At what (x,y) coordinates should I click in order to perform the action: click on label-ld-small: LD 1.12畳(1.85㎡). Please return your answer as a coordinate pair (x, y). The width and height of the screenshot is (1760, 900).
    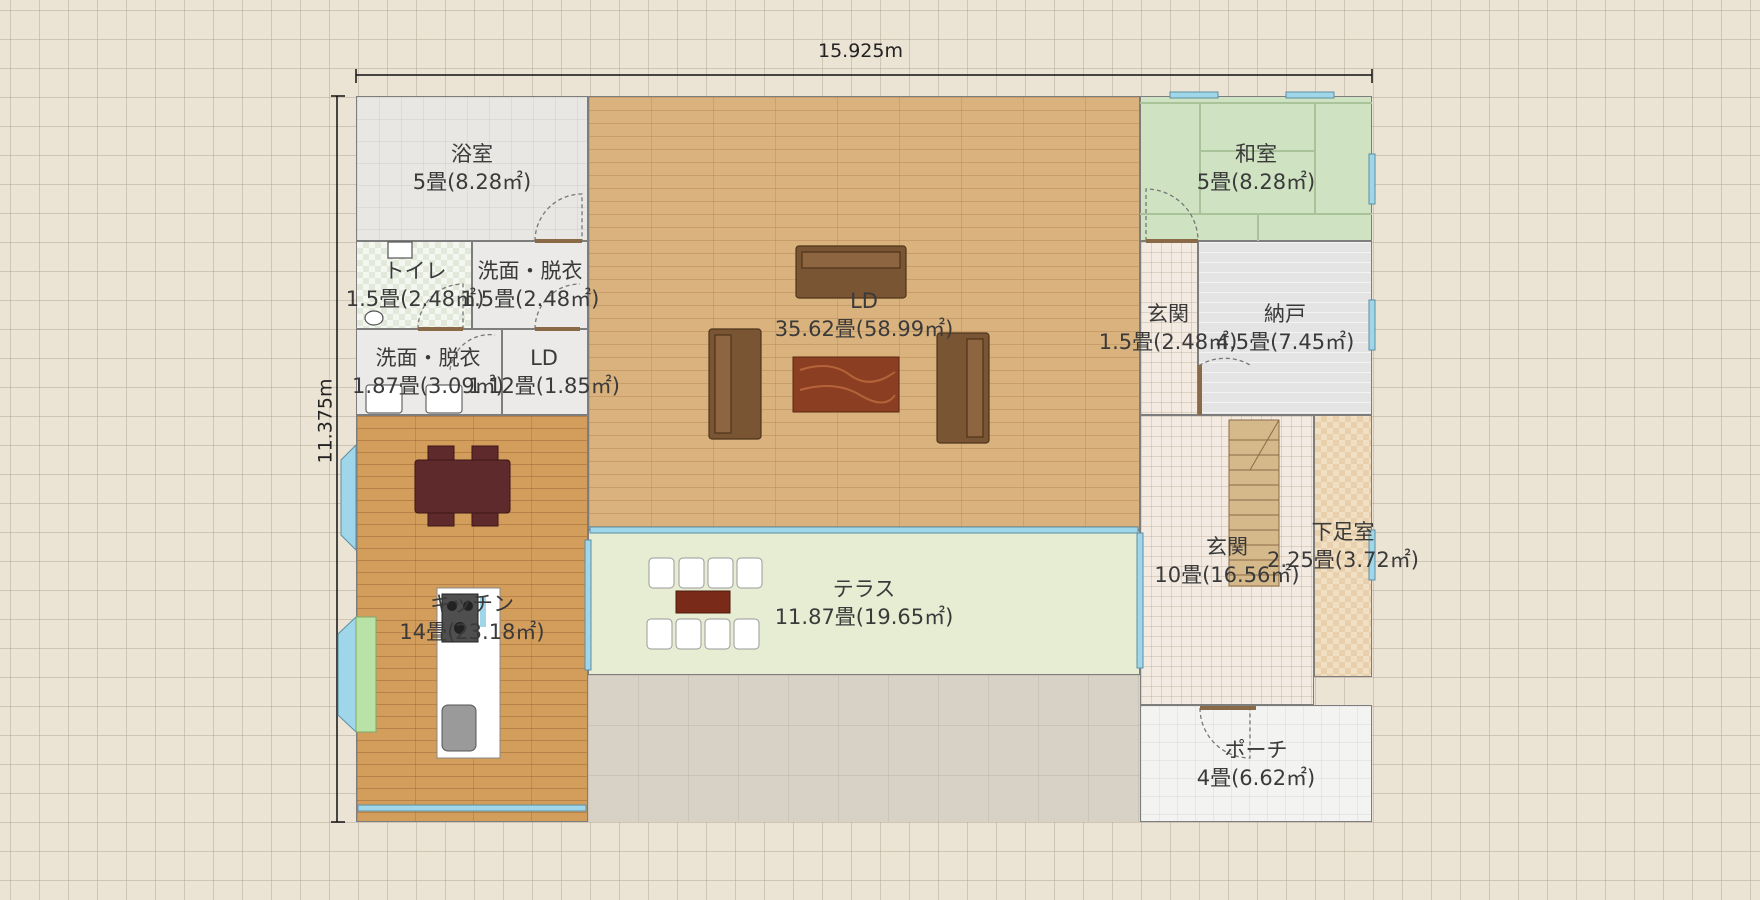
    Looking at the image, I should click on (544, 372).